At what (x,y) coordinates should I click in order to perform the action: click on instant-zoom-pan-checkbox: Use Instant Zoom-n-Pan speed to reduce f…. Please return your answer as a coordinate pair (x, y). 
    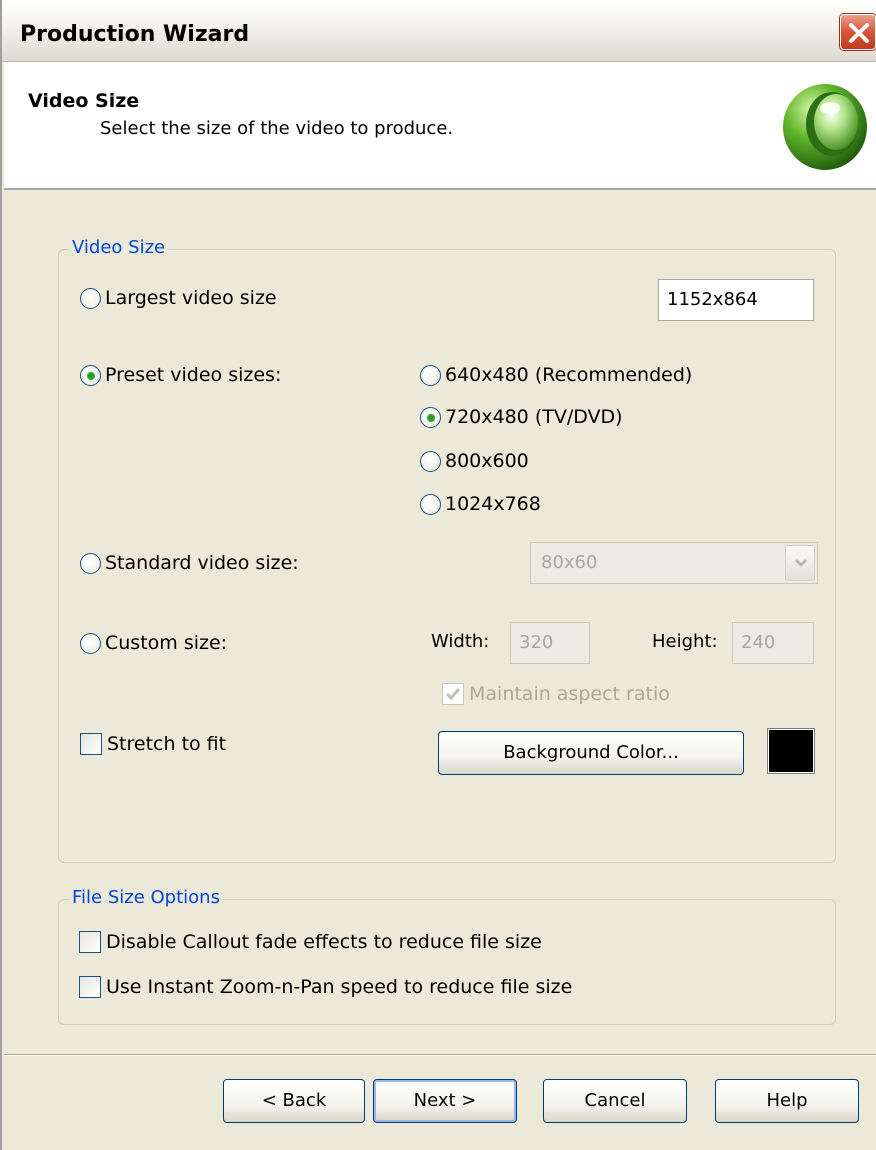
    Looking at the image, I should click on (325, 987).